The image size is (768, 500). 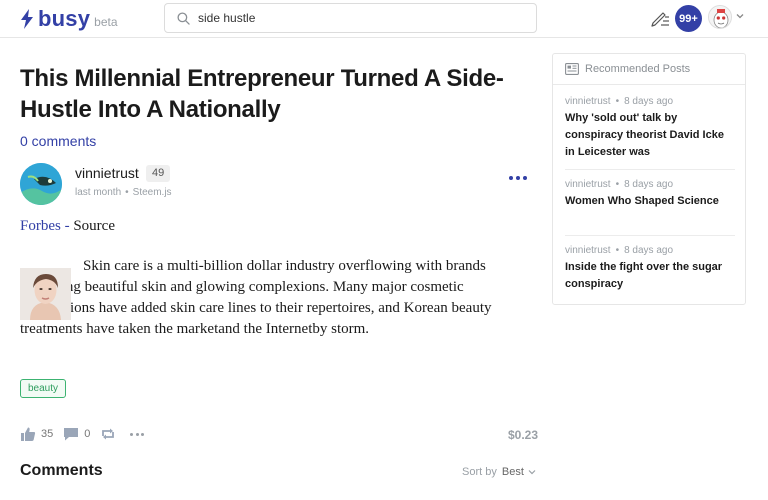 What do you see at coordinates (158, 173) in the screenshot?
I see `reputation-badge: 49` at bounding box center [158, 173].